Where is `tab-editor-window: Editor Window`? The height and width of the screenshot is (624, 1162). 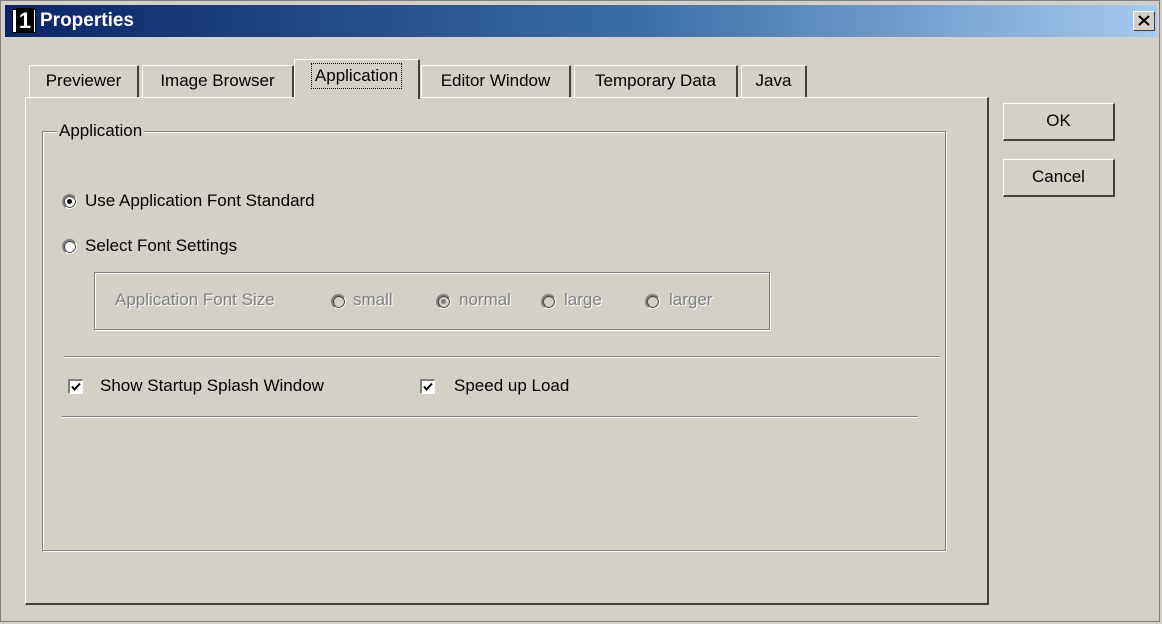
tab-editor-window: Editor Window is located at coordinates (496, 81).